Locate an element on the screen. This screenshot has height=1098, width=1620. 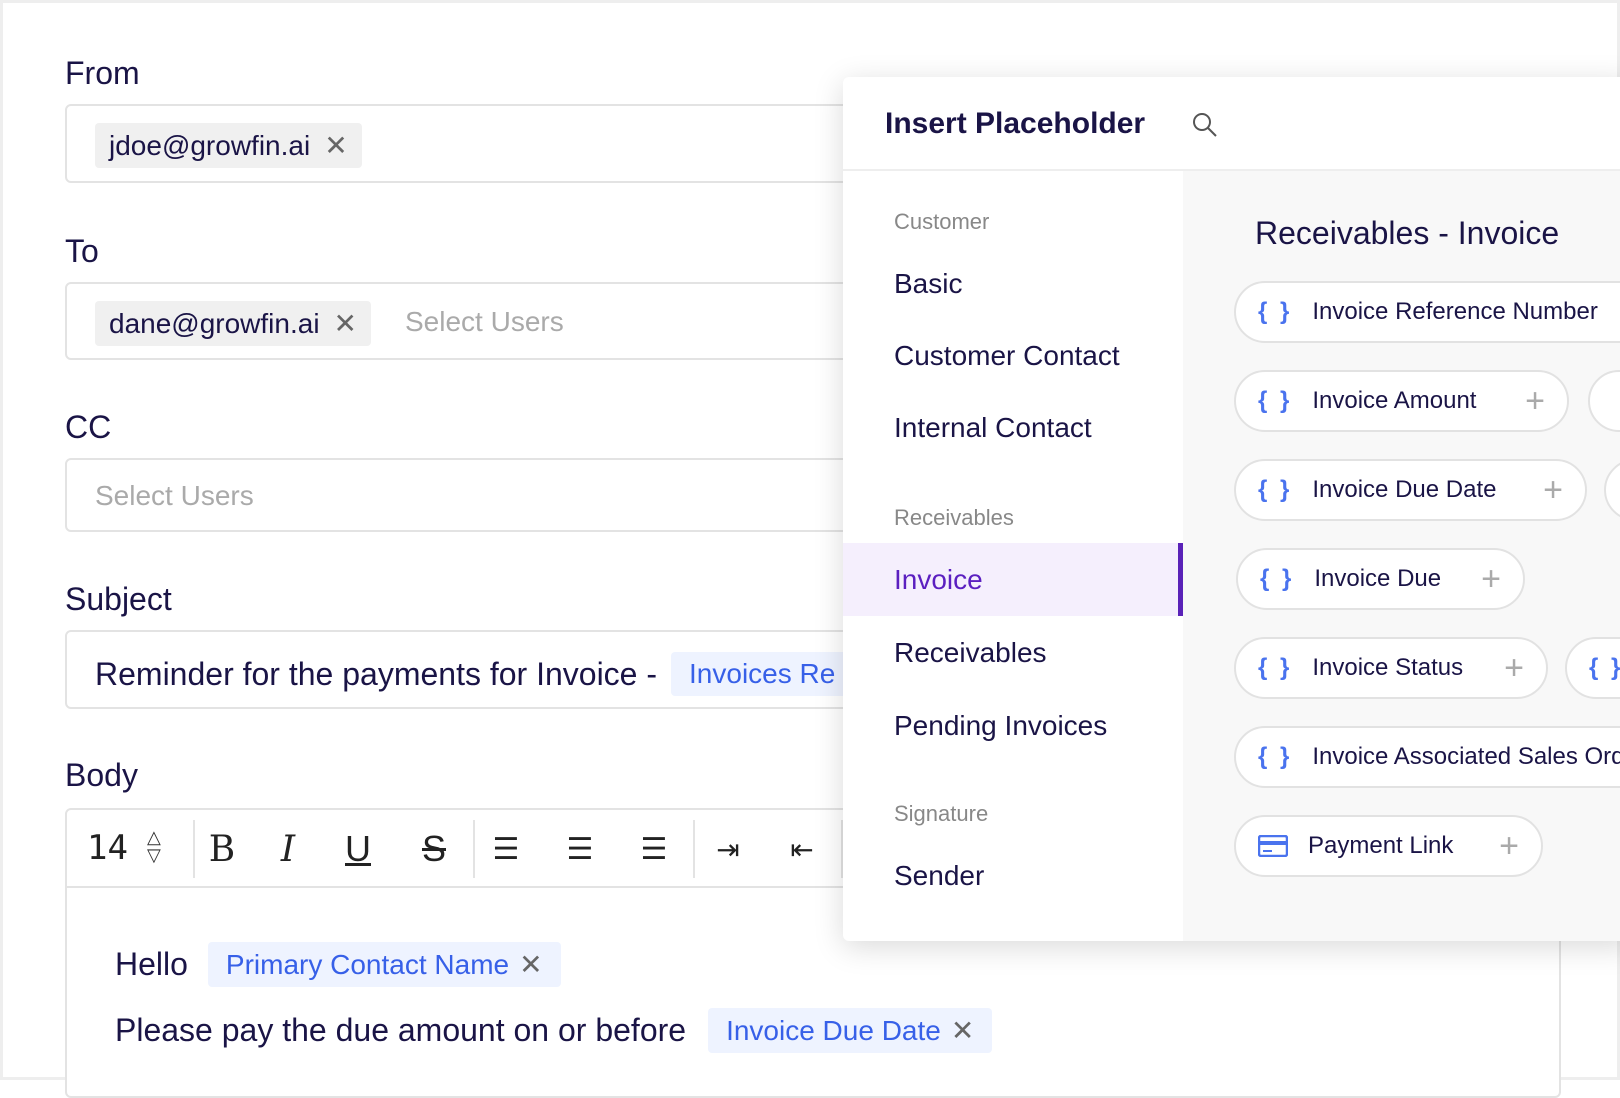
nav-item-receivables: Receivables is located at coordinates (1013, 652).